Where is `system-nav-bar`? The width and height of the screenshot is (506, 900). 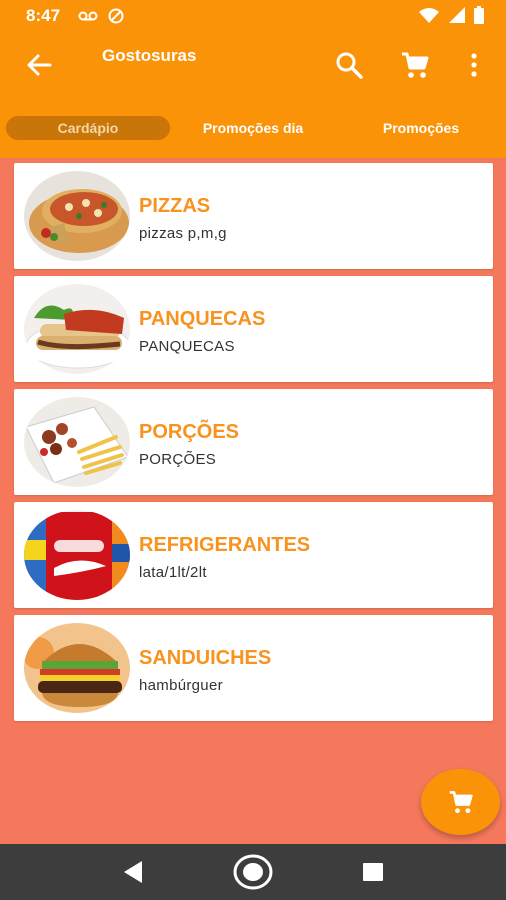
system-nav-bar is located at coordinates (253, 872).